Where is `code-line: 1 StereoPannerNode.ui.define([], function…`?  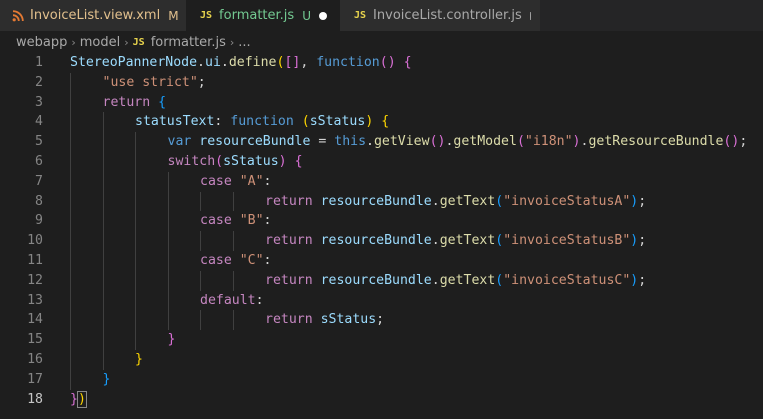 code-line: 1 StereoPannerNode.ui.define([], function… is located at coordinates (381, 63).